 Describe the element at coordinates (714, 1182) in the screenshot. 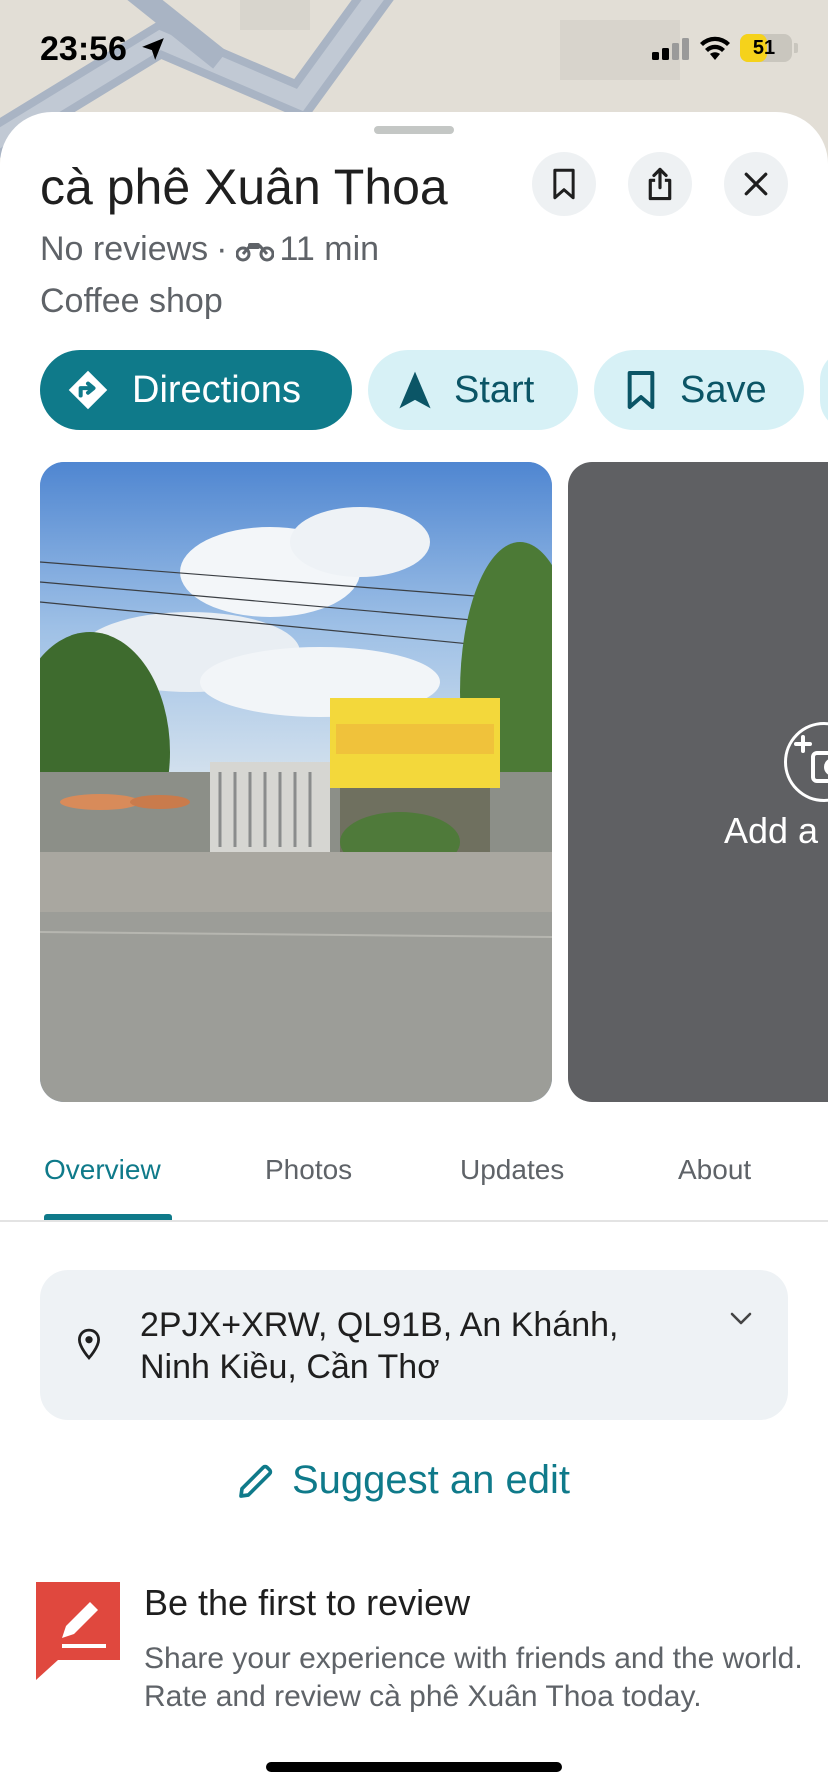

I see `tab-about: About` at that location.